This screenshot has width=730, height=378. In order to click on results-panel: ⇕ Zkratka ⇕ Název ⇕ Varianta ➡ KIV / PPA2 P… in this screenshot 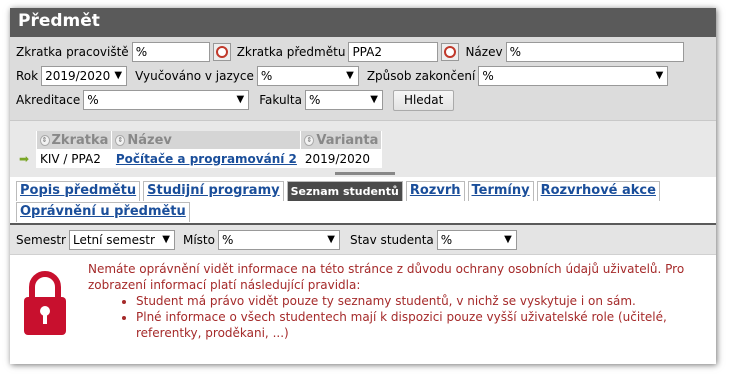, I will do `click(363, 149)`.